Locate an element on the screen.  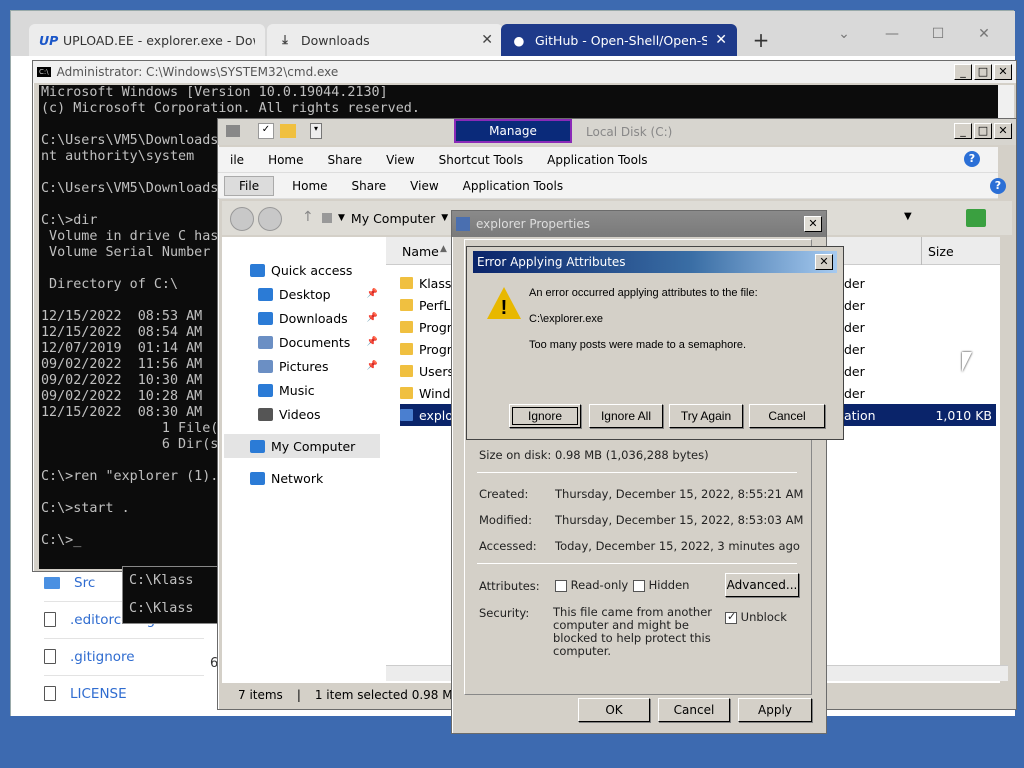
table-row: Users is located at coordinates (428, 371).